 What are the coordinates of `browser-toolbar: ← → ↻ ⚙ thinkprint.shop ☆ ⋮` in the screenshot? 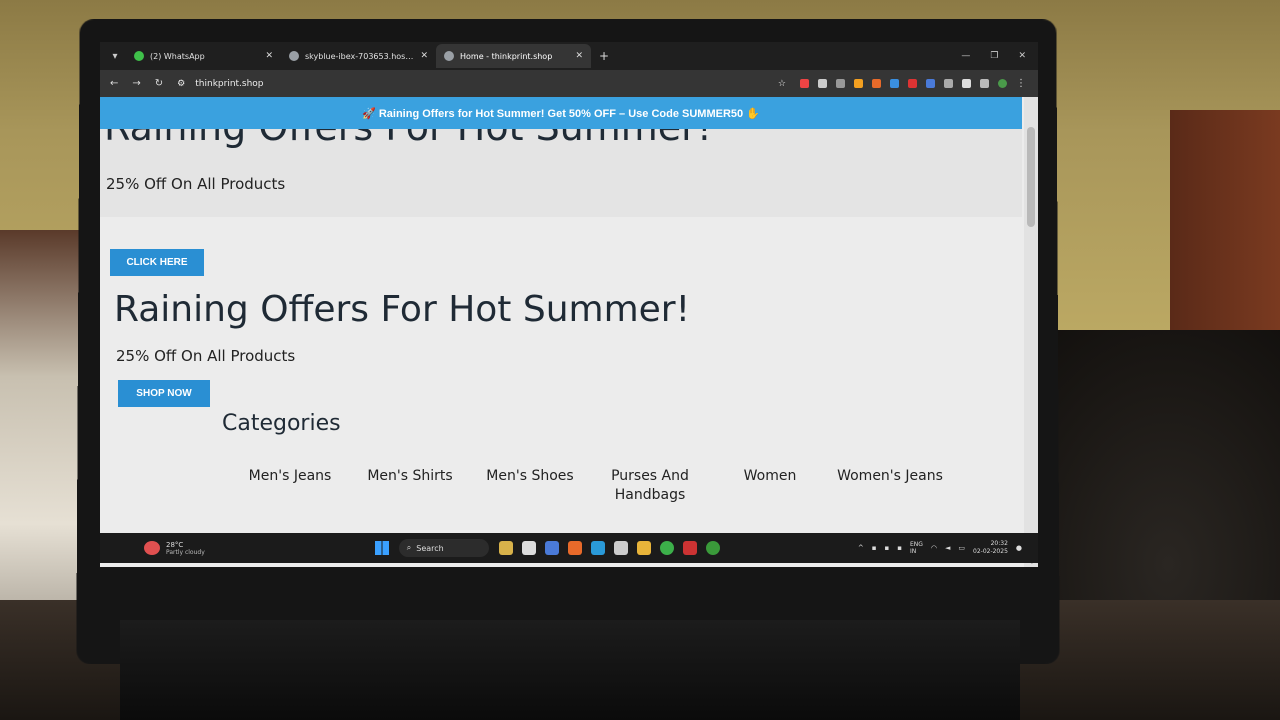 It's located at (569, 83).